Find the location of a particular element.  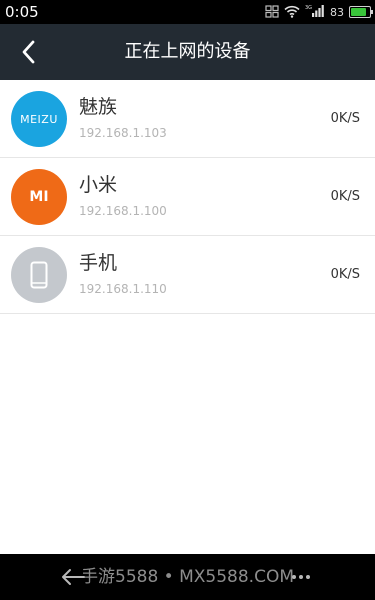

device-ip: 192.168.1.100 is located at coordinates (123, 211).